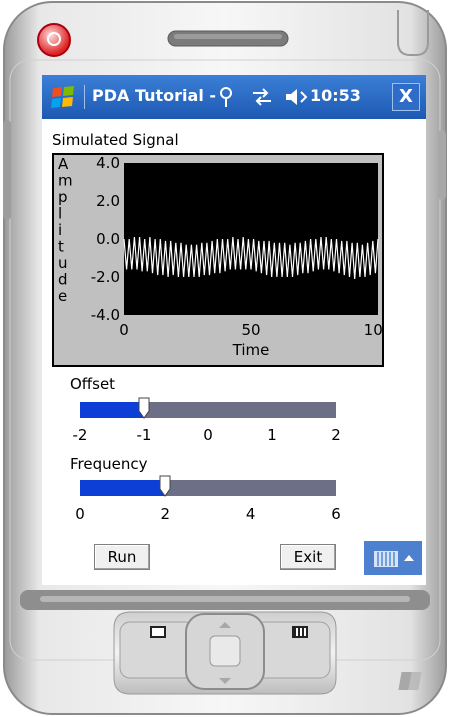  Describe the element at coordinates (272, 435) in the screenshot. I see `tick-label: 1` at that location.